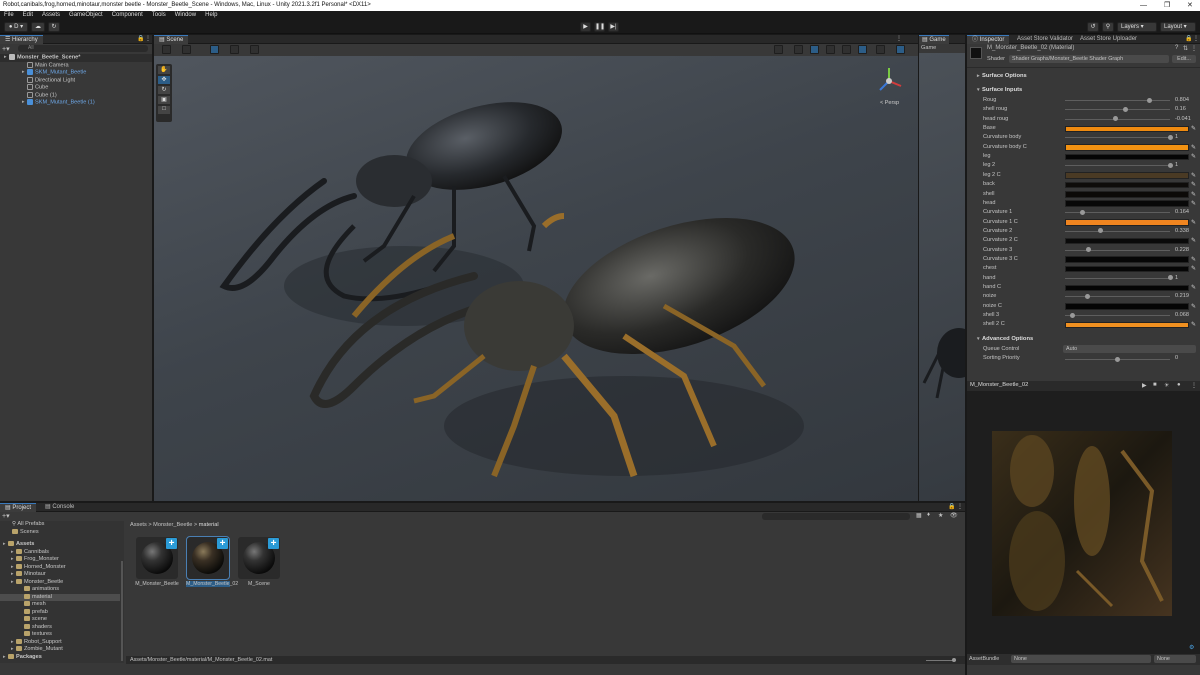 Image resolution: width=1200 pixels, height=675 pixels. Describe the element at coordinates (1083, 522) in the screenshot. I see `preview-area: ⚙` at that location.